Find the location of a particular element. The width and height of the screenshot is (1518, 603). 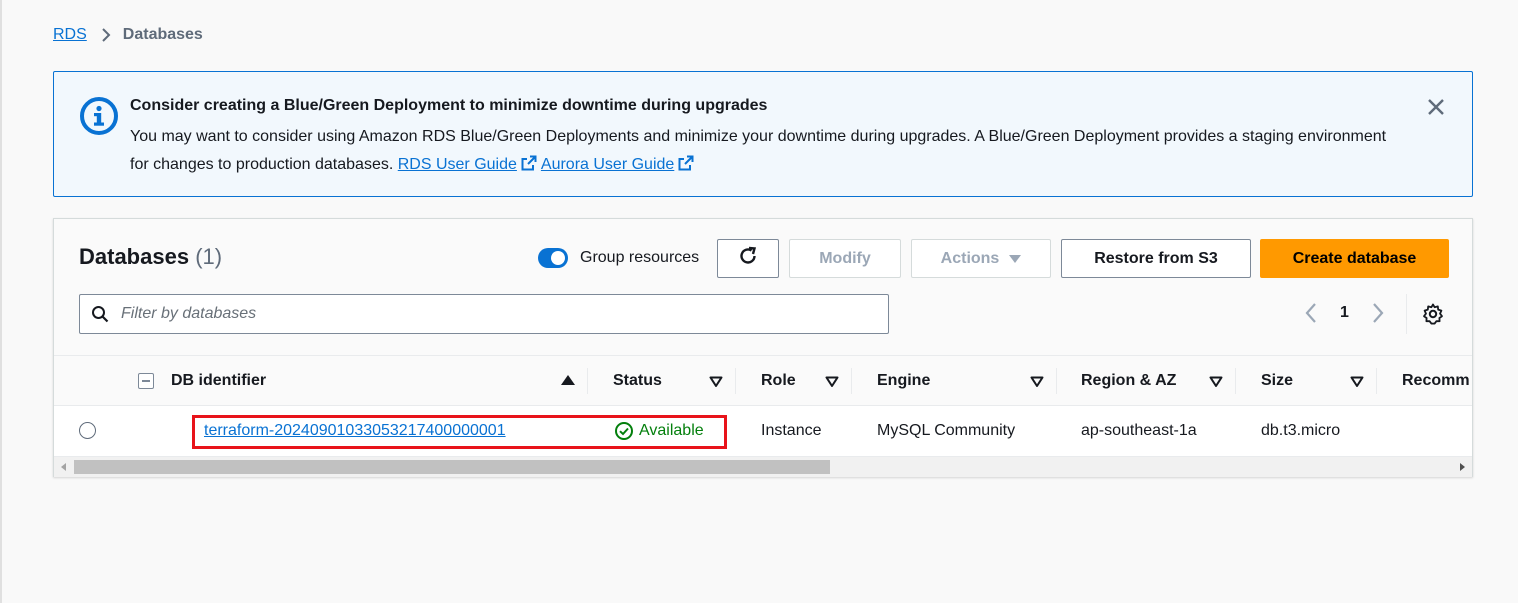

column-db-identifier: DB identifier is located at coordinates (379, 380).